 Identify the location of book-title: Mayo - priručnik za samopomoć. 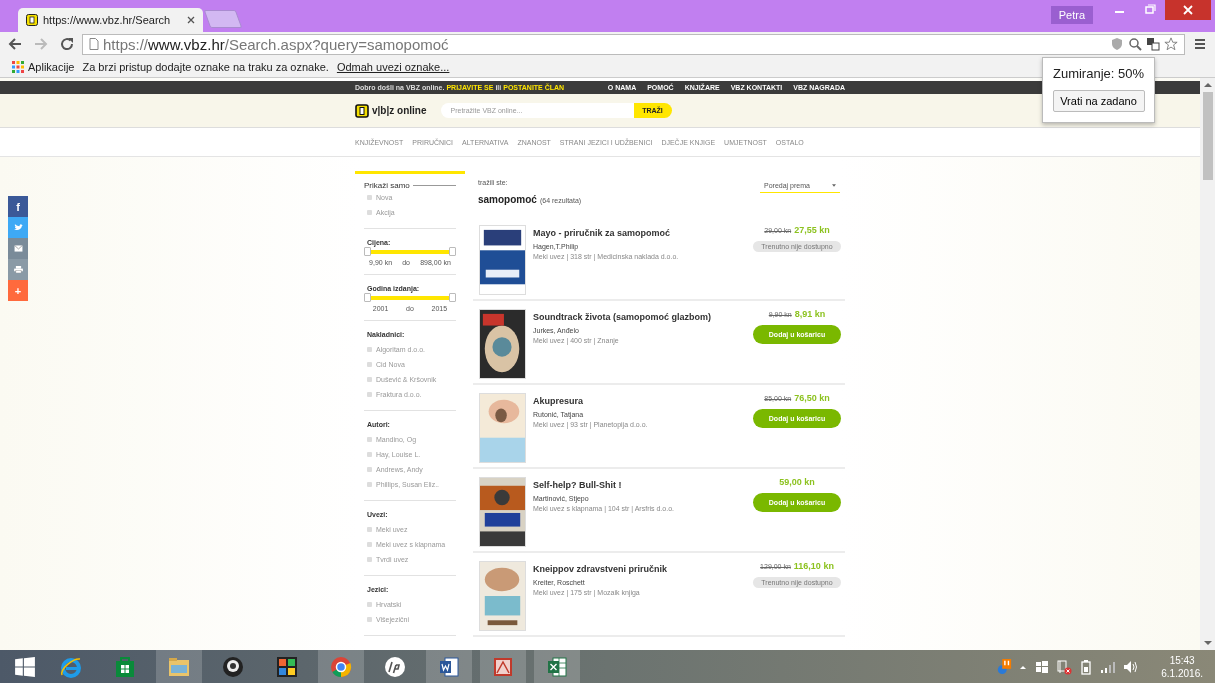
(642, 233).